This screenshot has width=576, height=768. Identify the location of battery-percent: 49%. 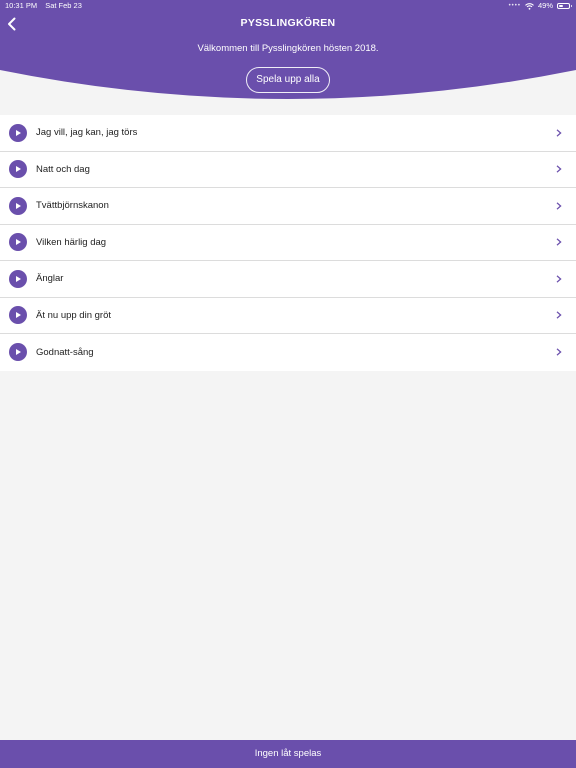
(545, 5).